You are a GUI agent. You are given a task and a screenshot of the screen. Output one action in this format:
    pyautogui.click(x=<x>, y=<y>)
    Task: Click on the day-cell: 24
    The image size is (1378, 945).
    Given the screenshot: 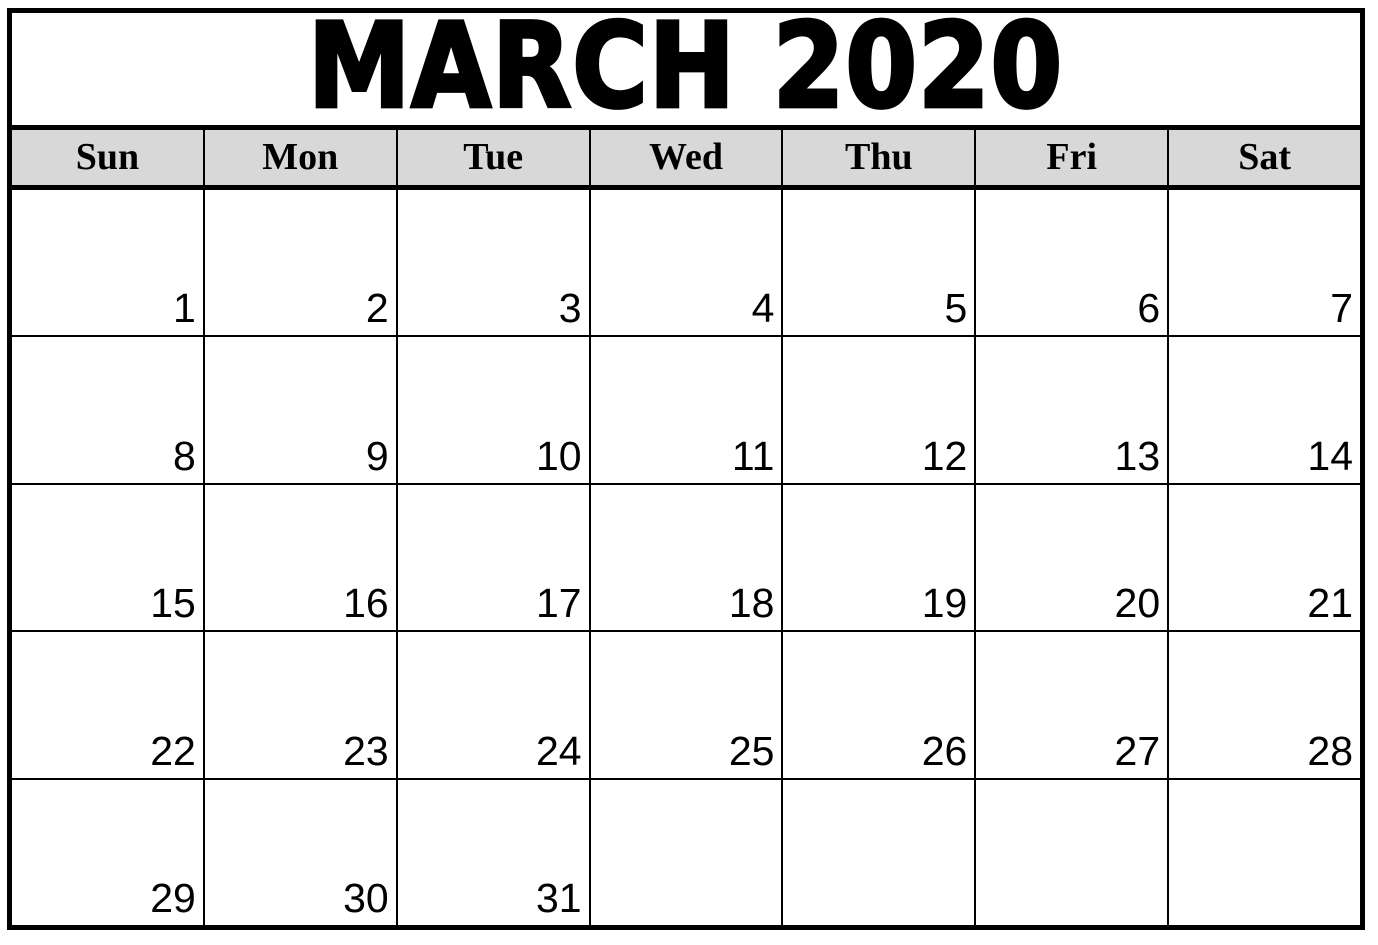 What is the action you would take?
    pyautogui.click(x=494, y=705)
    